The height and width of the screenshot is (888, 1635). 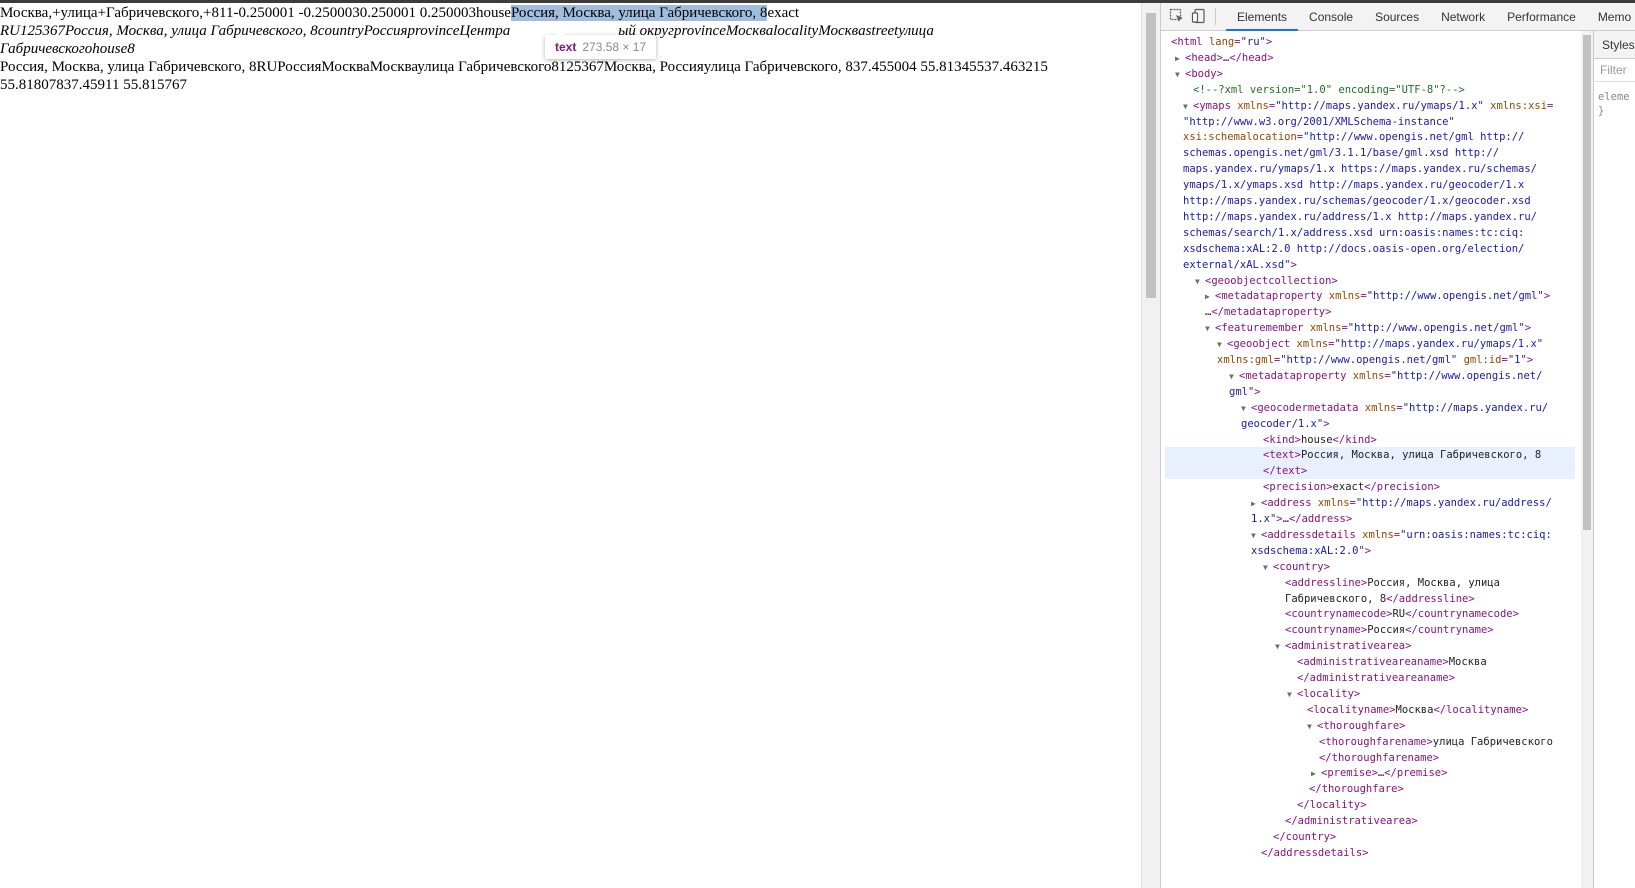 I want to click on tree-node-content: 1.x">…</address>, so click(x=1301, y=519).